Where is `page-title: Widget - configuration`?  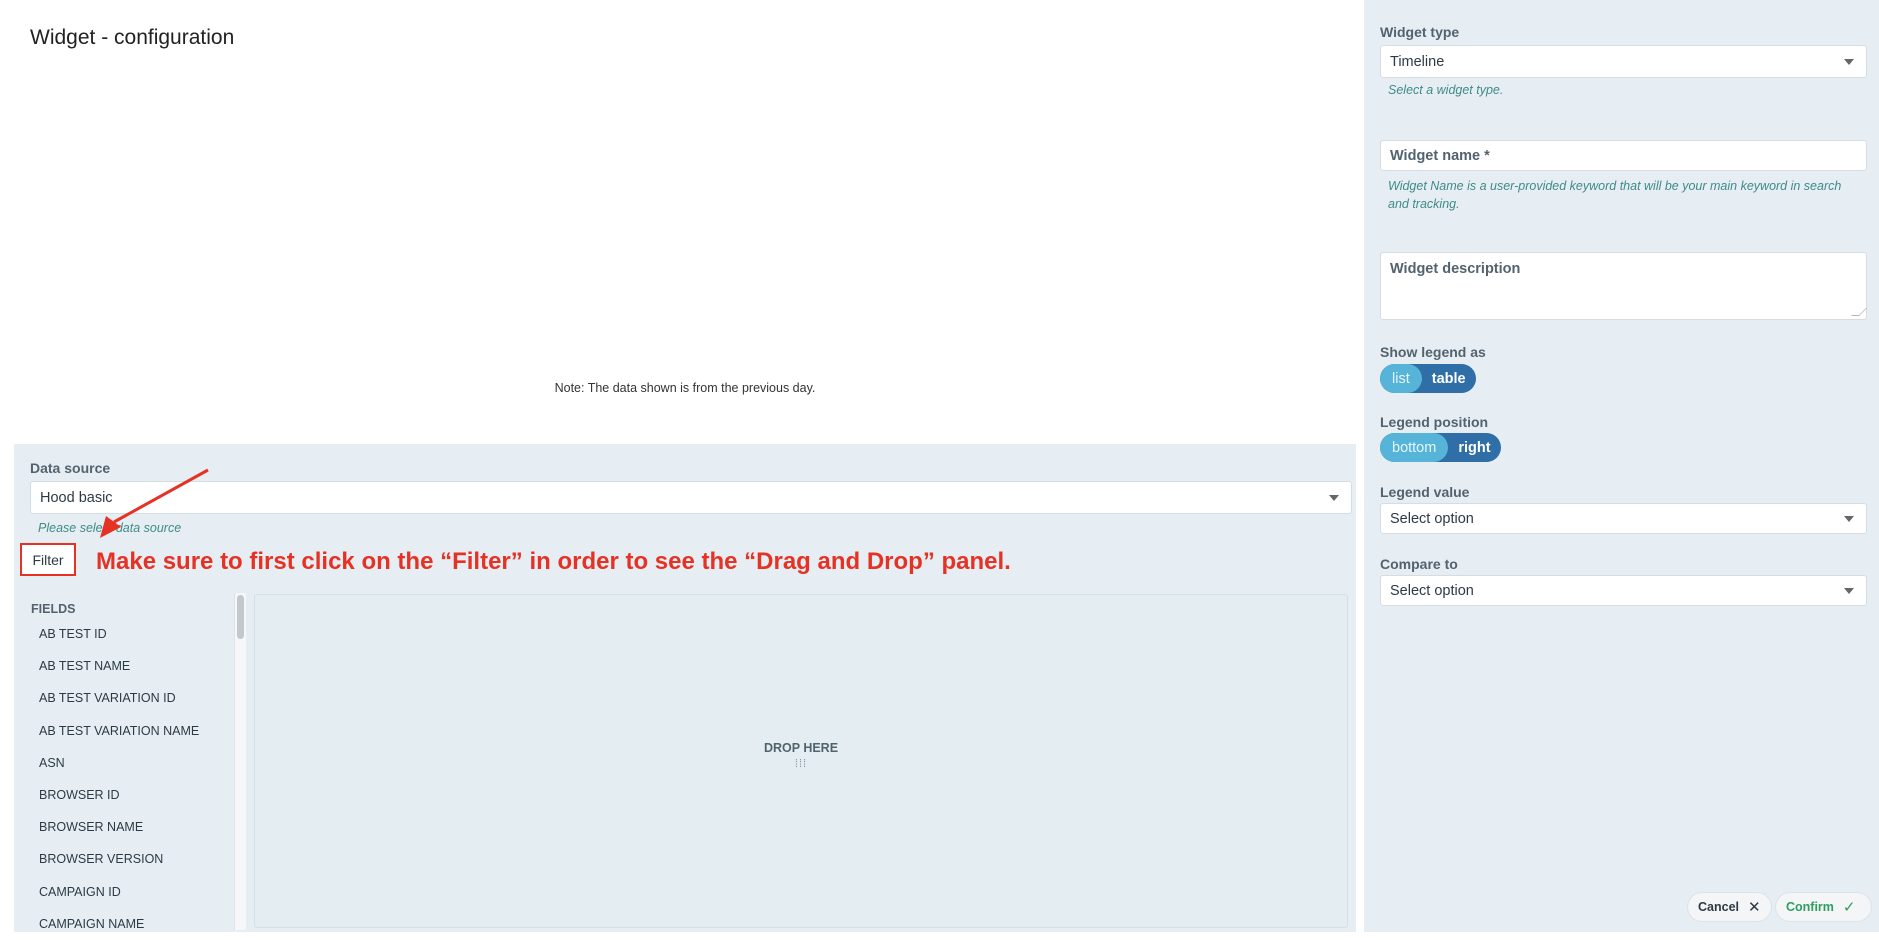
page-title: Widget - configuration is located at coordinates (132, 37).